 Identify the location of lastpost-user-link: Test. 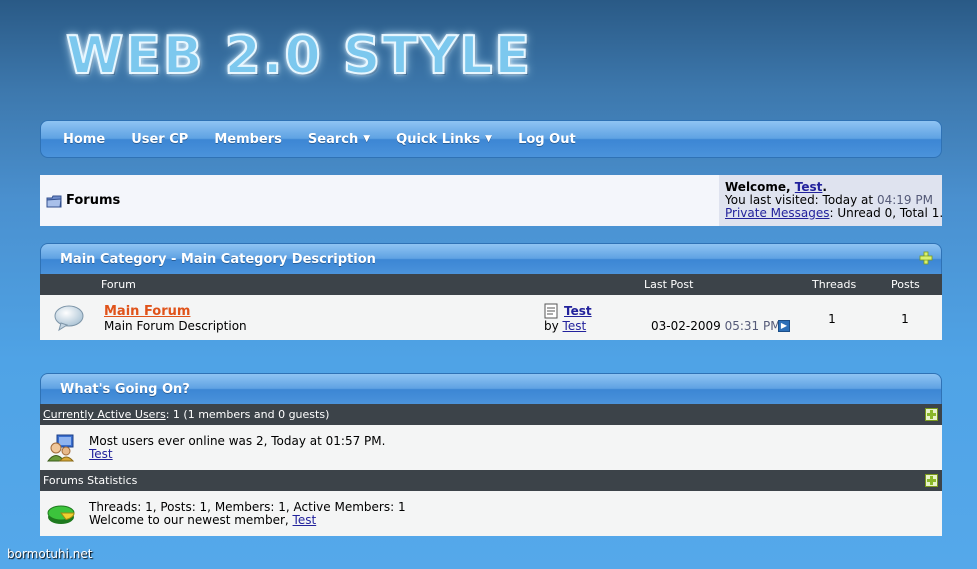
(575, 326).